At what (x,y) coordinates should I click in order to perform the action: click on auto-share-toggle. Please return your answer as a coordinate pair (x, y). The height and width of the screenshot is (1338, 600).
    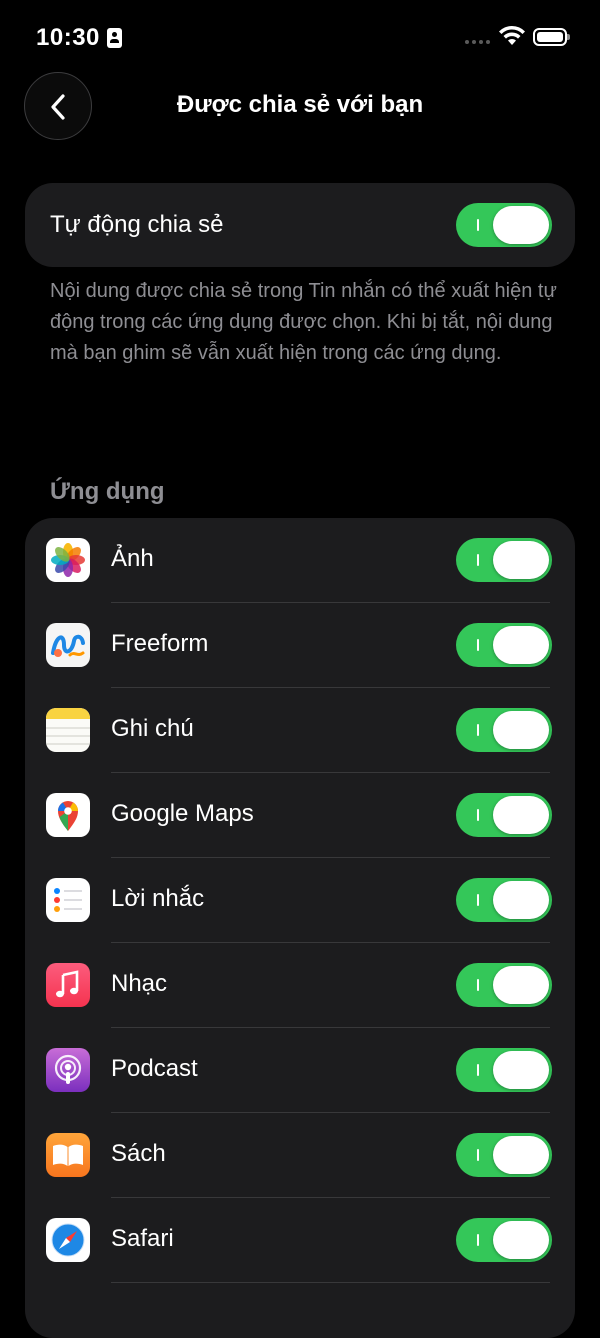
    Looking at the image, I should click on (504, 225).